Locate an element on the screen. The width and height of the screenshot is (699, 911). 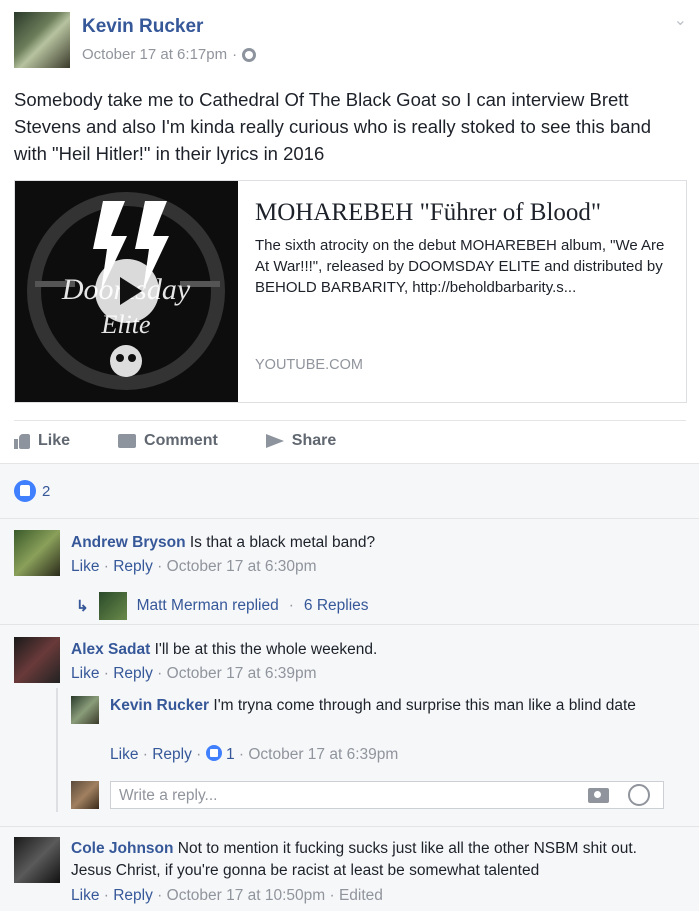
comment-meta: Like · Reply · October 17 at 6:30pm is located at coordinates (194, 566).